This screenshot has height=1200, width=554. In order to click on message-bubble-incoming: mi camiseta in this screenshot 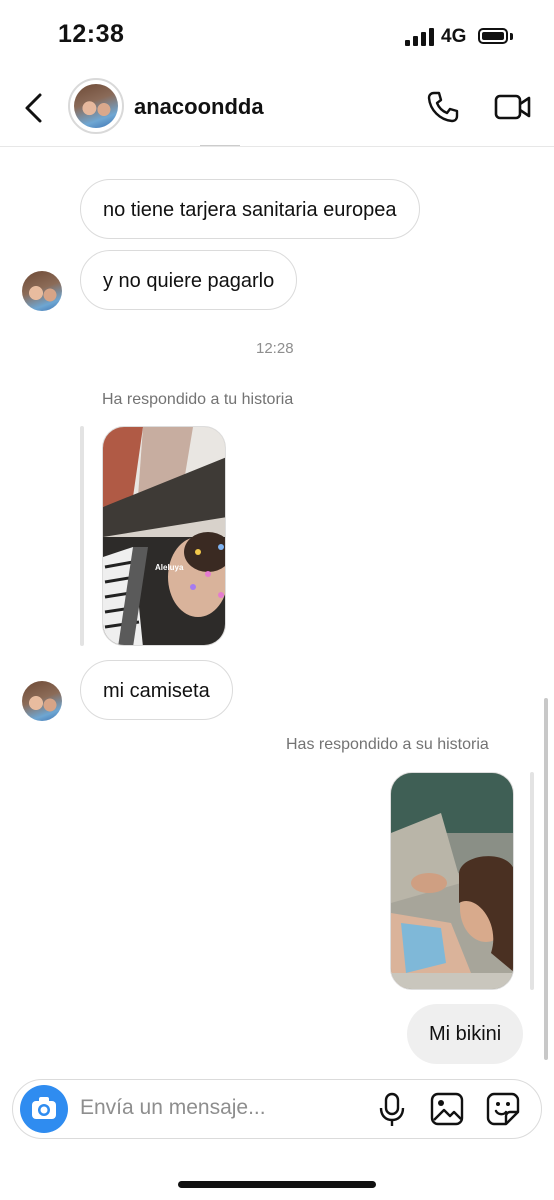, I will do `click(156, 690)`.